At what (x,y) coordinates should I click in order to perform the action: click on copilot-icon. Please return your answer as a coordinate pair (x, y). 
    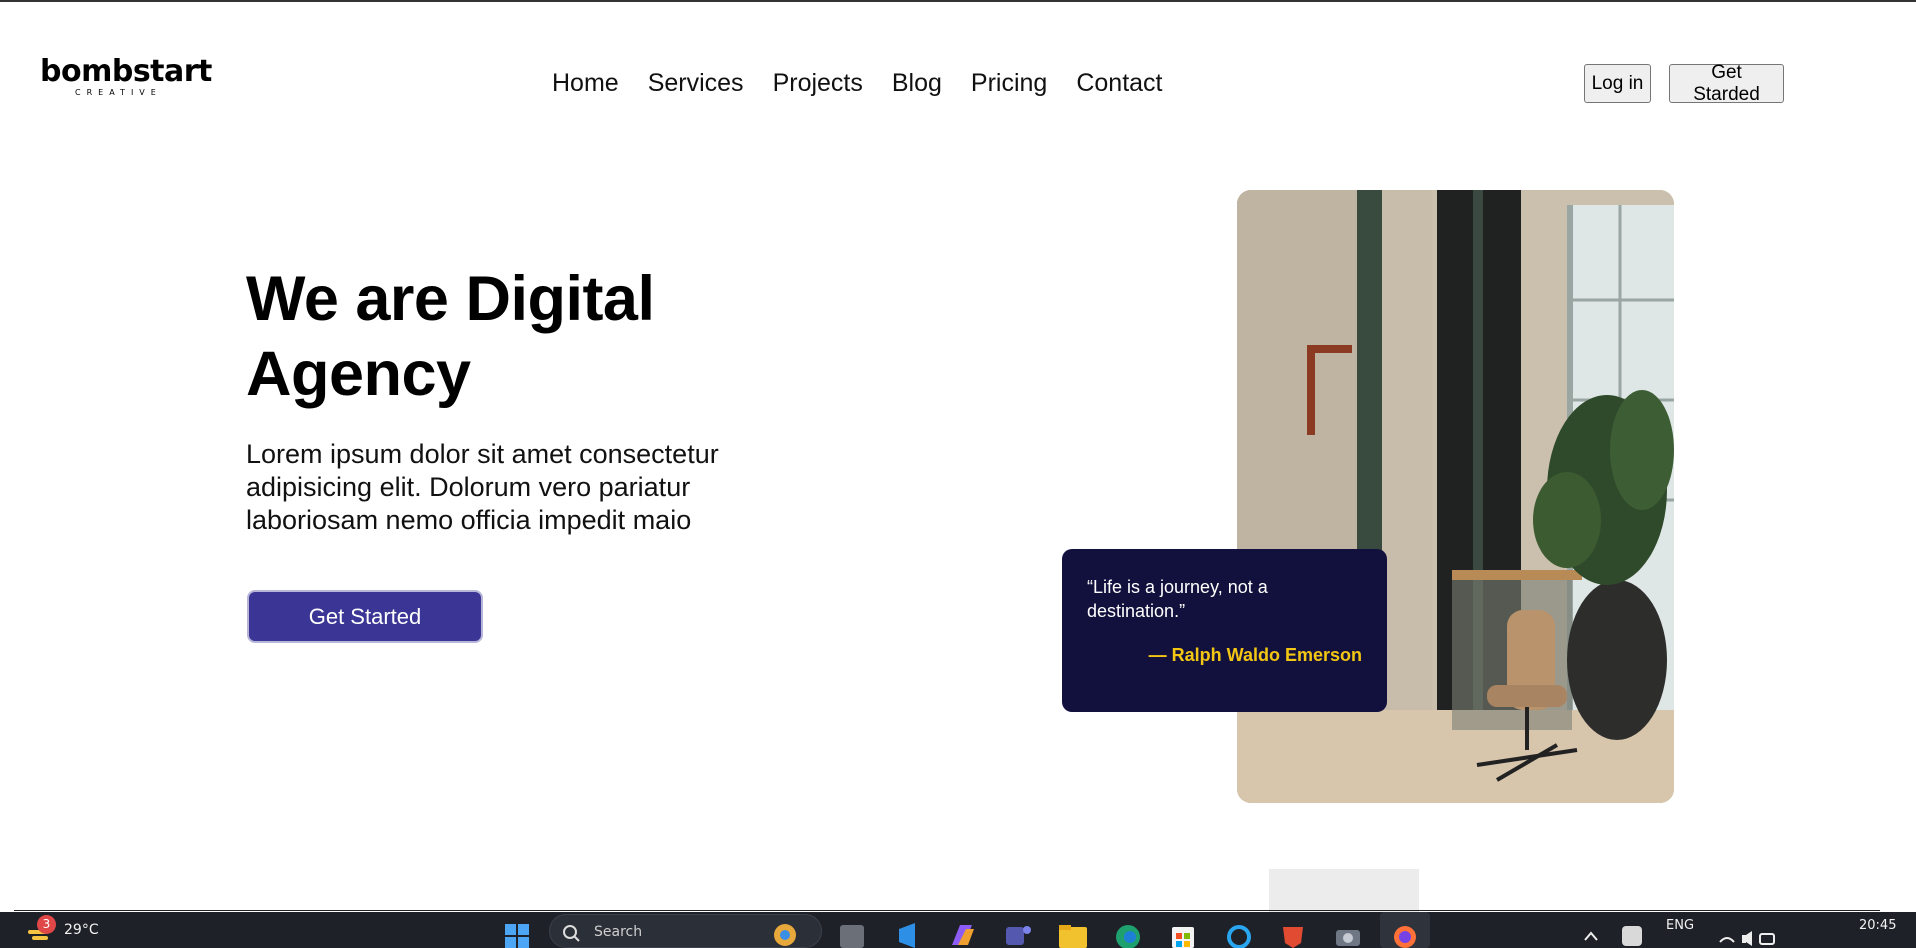
    Looking at the image, I should click on (962, 931).